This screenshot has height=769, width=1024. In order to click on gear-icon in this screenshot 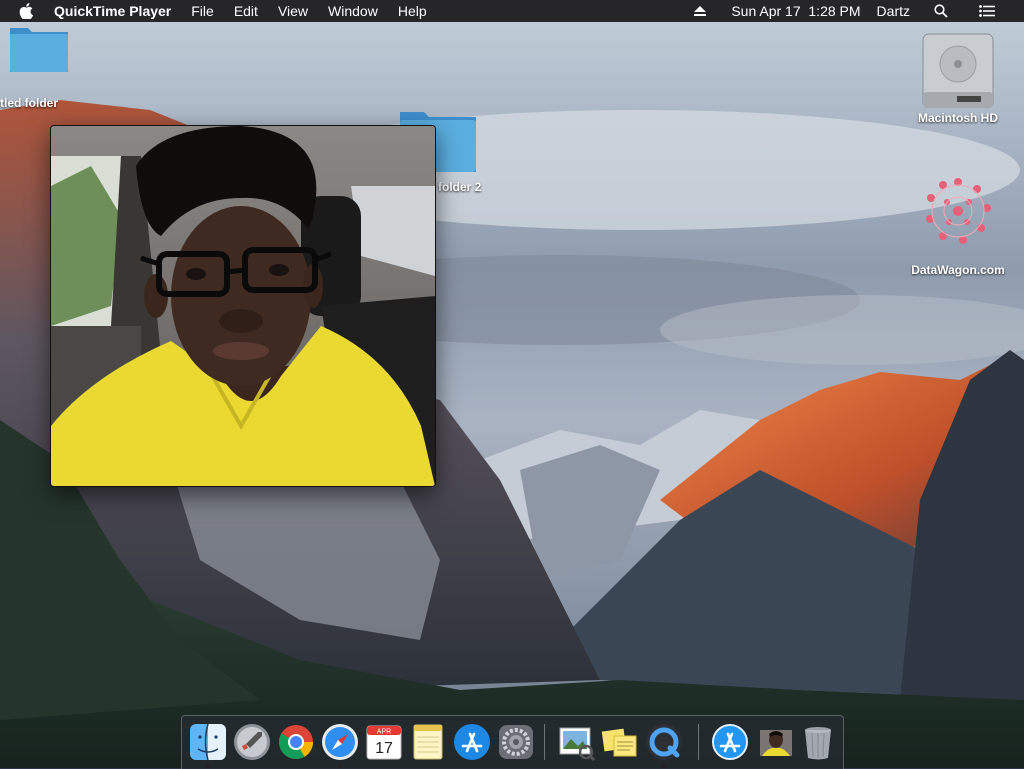, I will do `click(516, 742)`.